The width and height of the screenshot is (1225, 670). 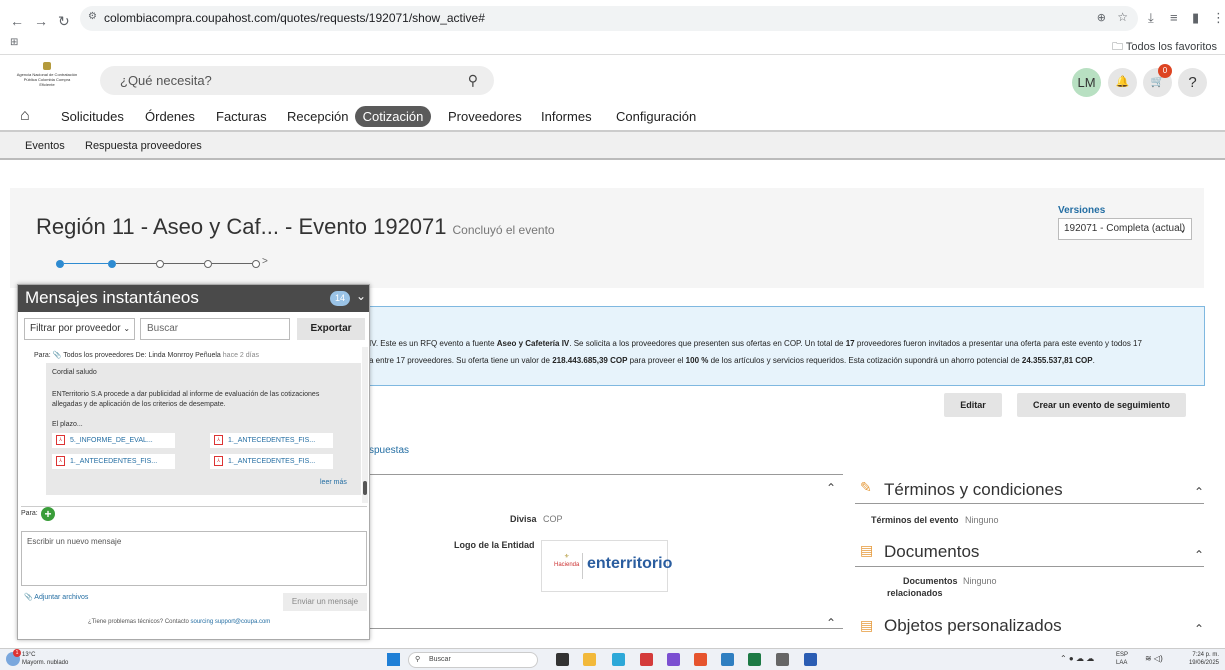 I want to click on new-message-input: Escribir un nuevo mensaje, so click(x=194, y=558).